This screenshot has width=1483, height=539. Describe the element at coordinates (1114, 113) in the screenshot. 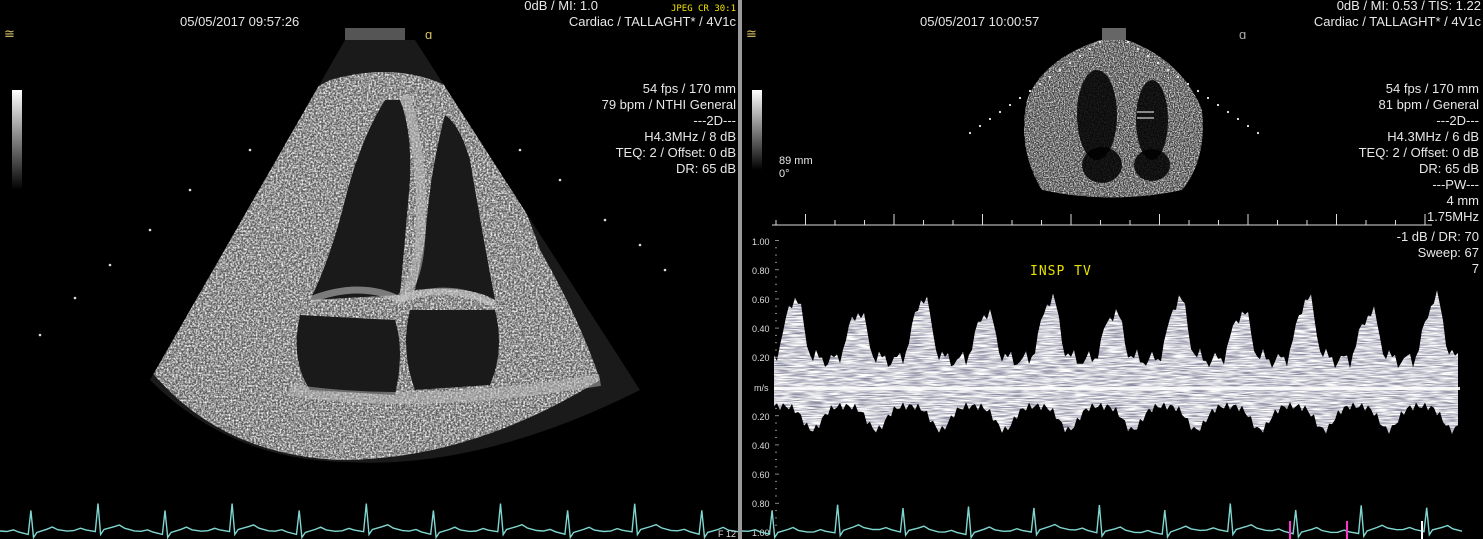

I see `right-reference-2d-image` at that location.